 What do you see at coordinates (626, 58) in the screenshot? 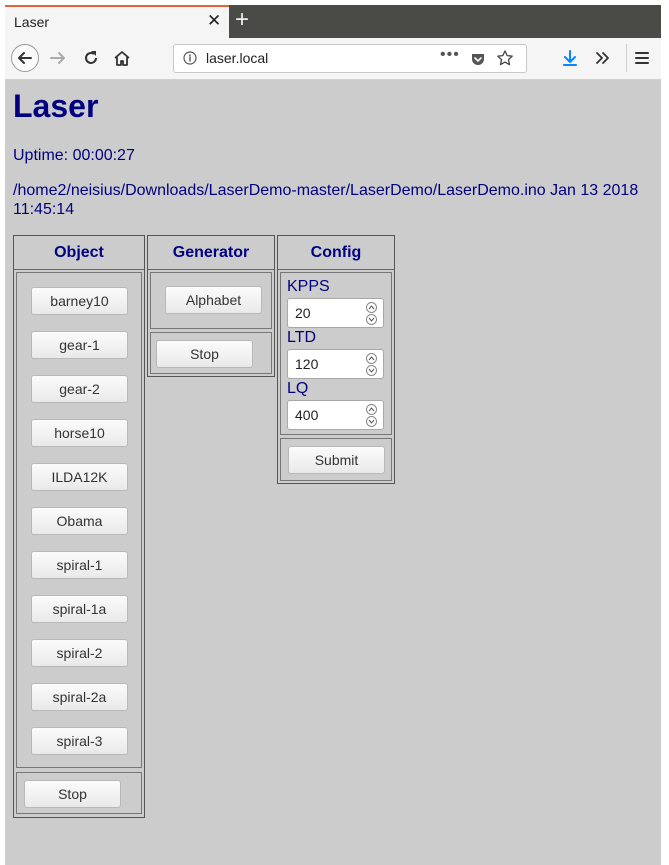
I see `toolbar-separator` at bounding box center [626, 58].